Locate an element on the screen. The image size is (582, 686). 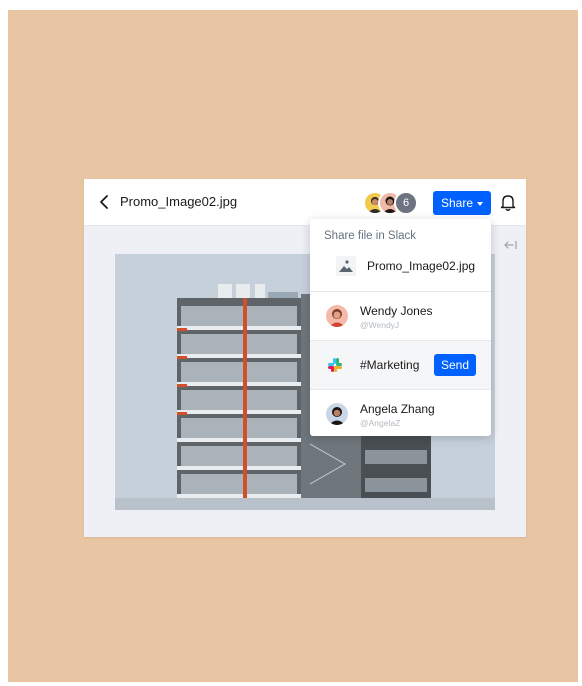
list-item: Angela Zhang @AngelaZ is located at coordinates (400, 413).